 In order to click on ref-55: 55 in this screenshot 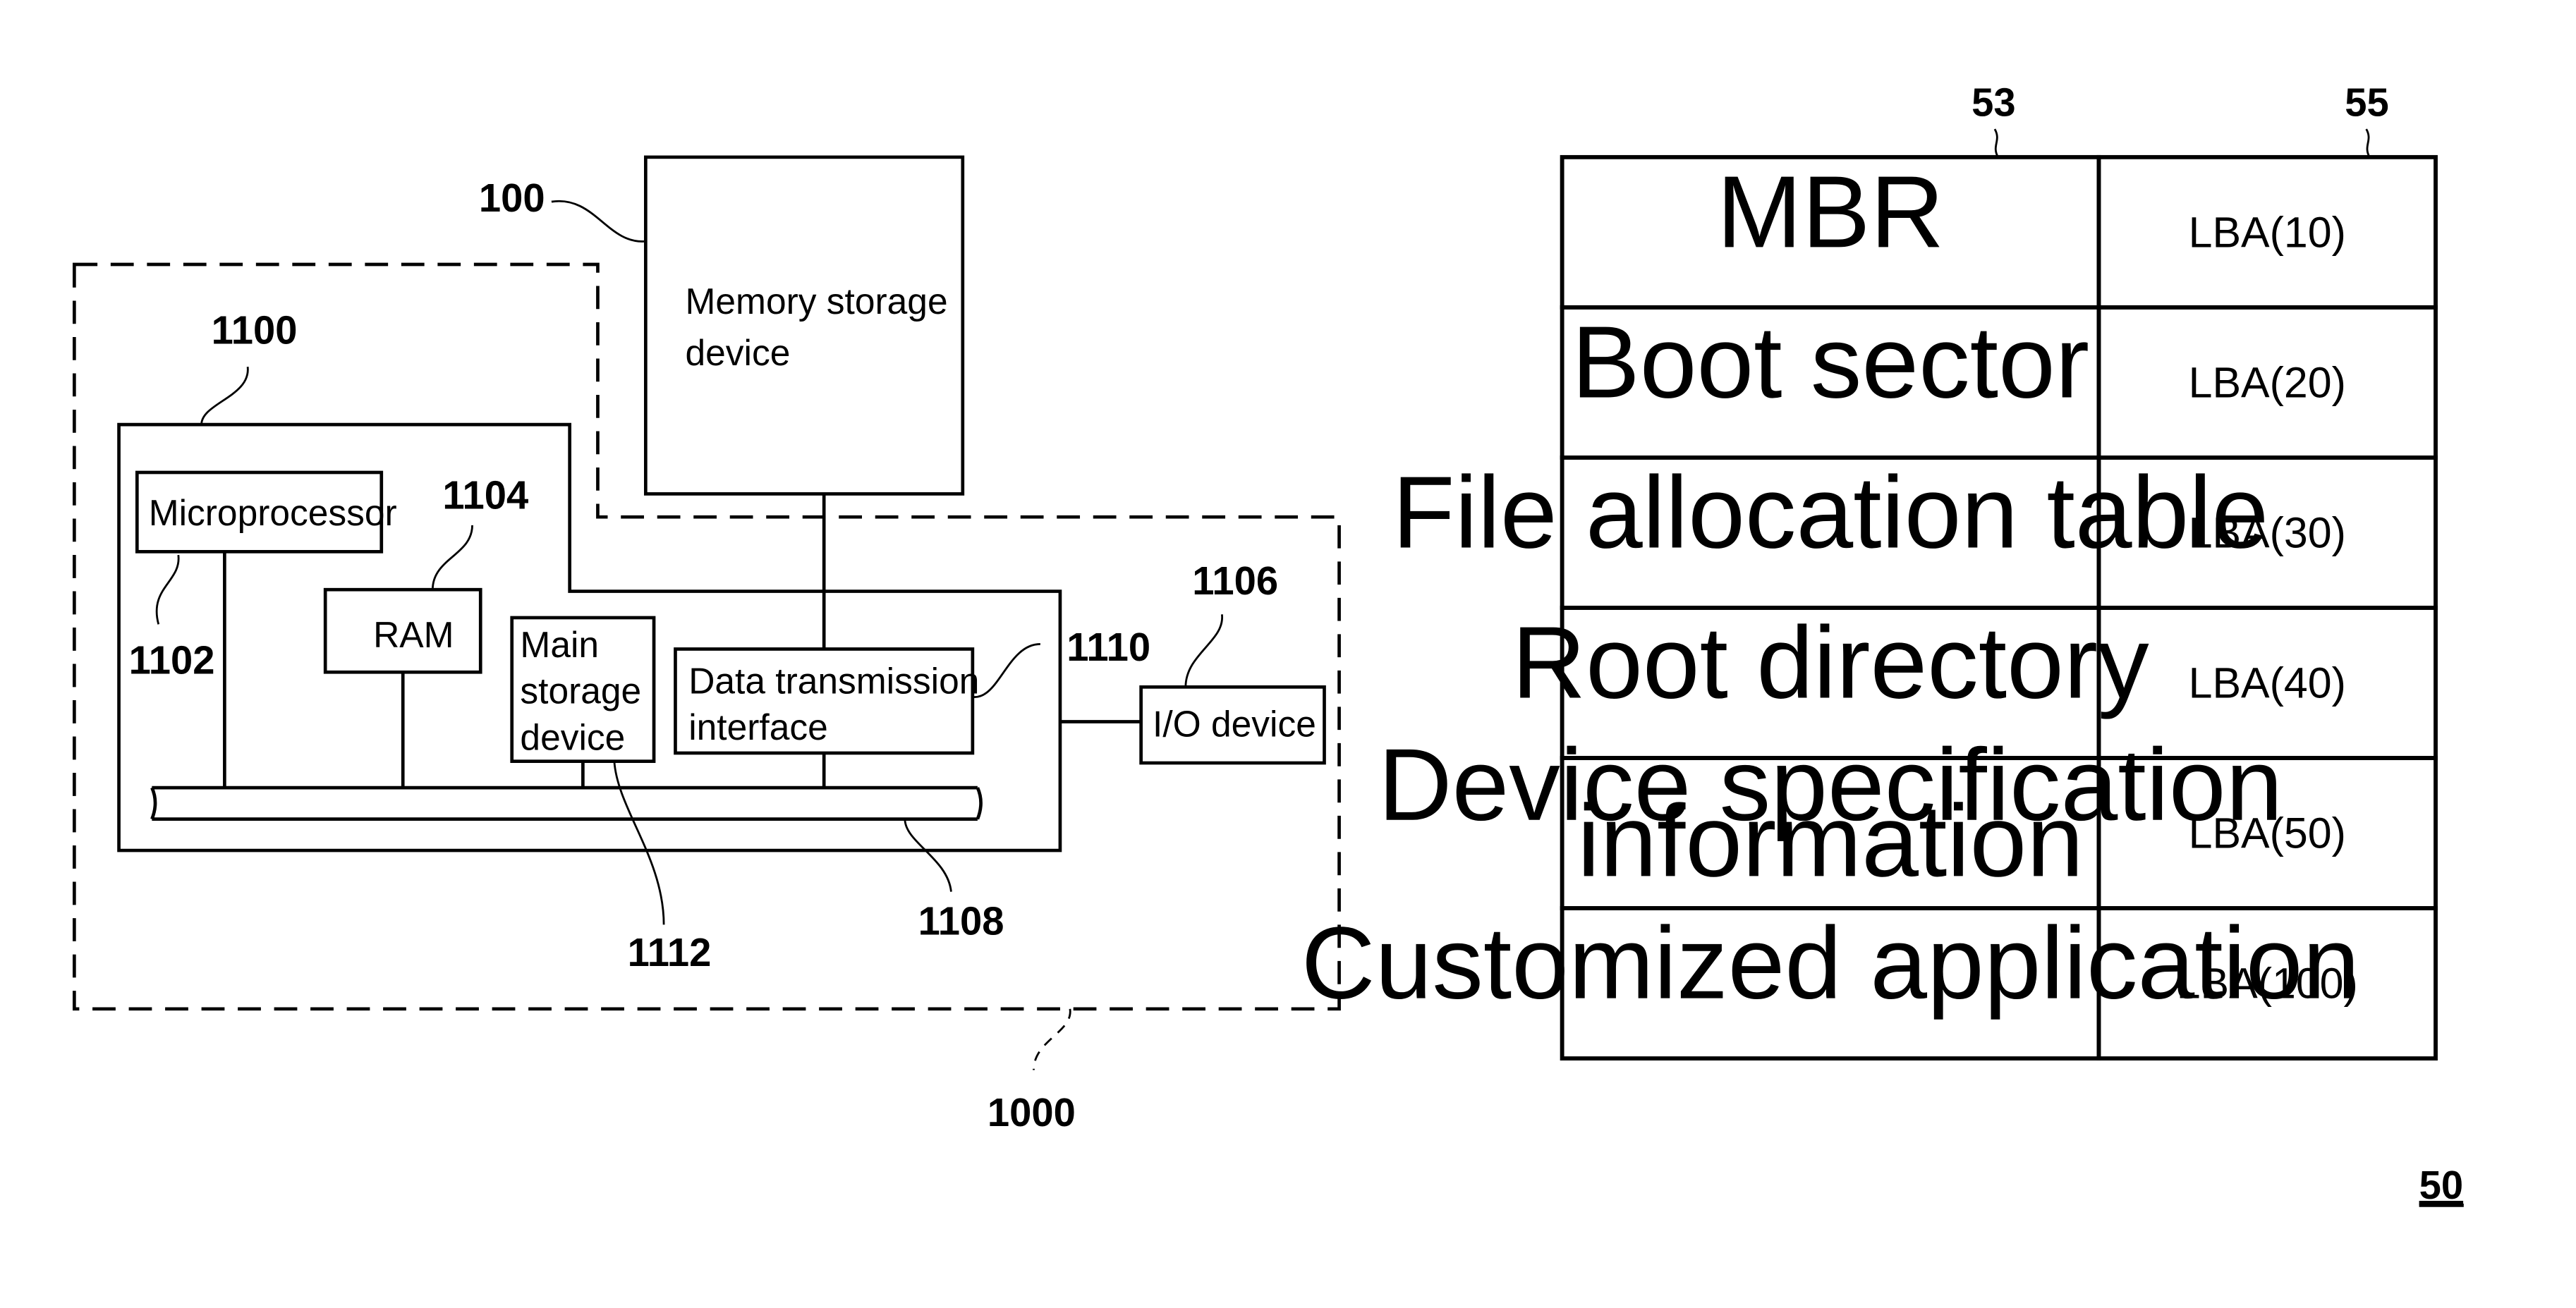, I will do `click(2366, 102)`.